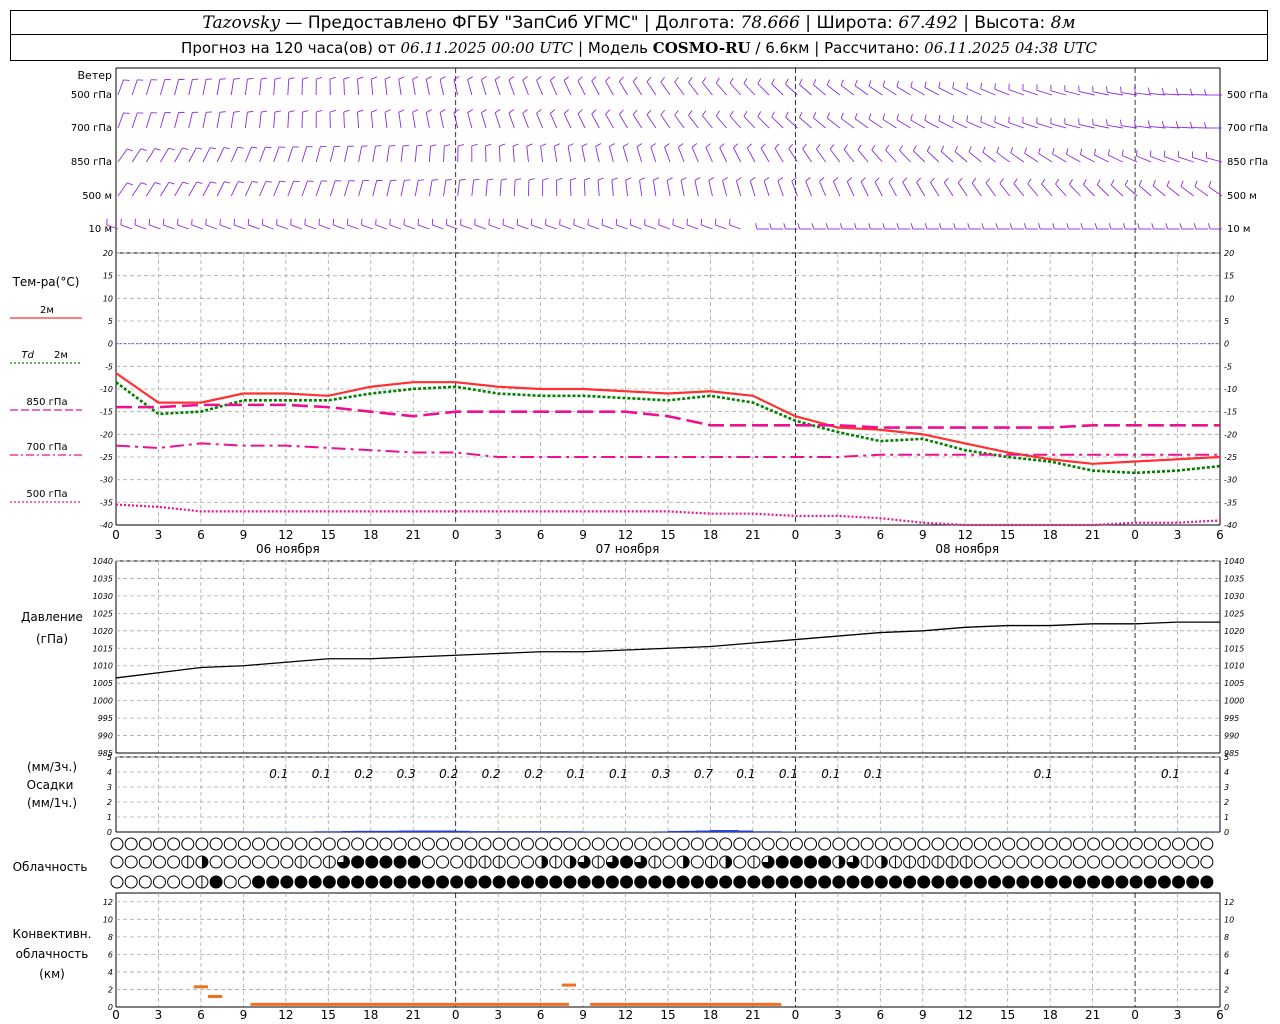  What do you see at coordinates (1234, 578) in the screenshot?
I see `y-tick-label-right: 1035` at bounding box center [1234, 578].